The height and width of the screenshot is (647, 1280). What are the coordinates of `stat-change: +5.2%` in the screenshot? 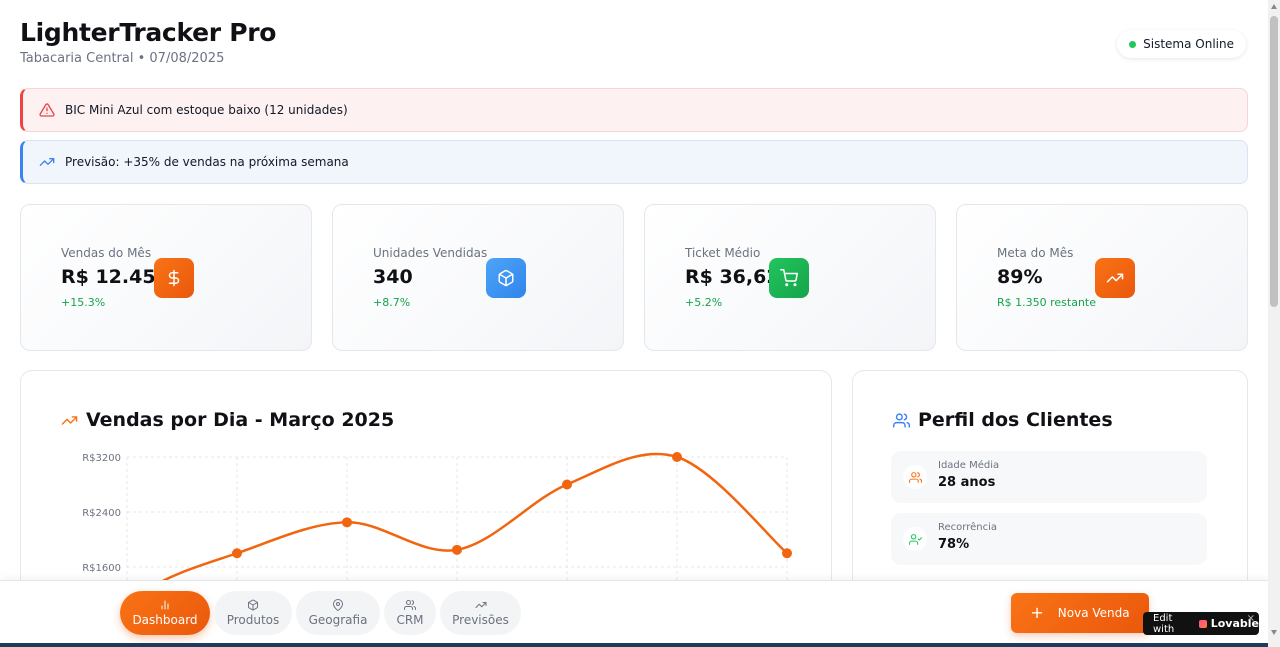 It's located at (704, 302).